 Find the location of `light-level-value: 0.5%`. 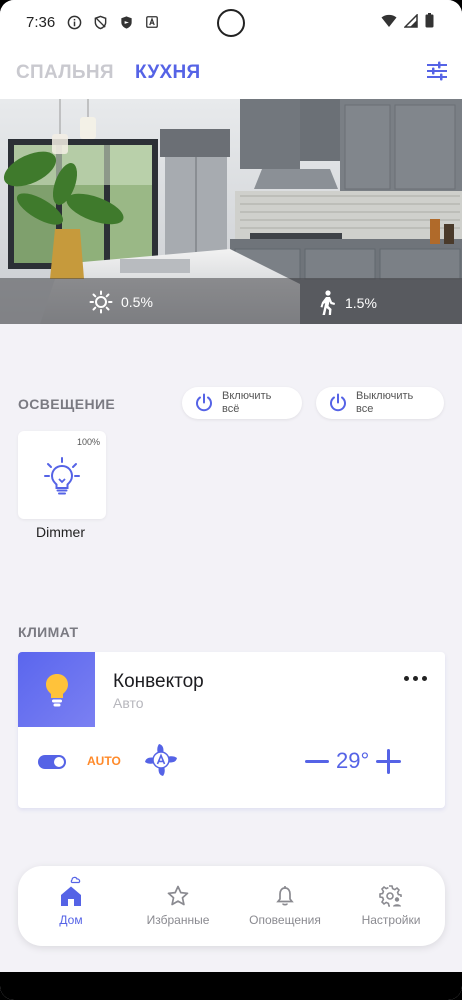

light-level-value: 0.5% is located at coordinates (137, 302).